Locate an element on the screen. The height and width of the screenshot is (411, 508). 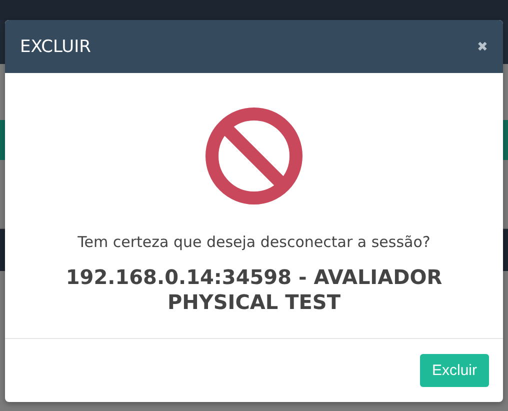
close-button: ✖ is located at coordinates (482, 46).